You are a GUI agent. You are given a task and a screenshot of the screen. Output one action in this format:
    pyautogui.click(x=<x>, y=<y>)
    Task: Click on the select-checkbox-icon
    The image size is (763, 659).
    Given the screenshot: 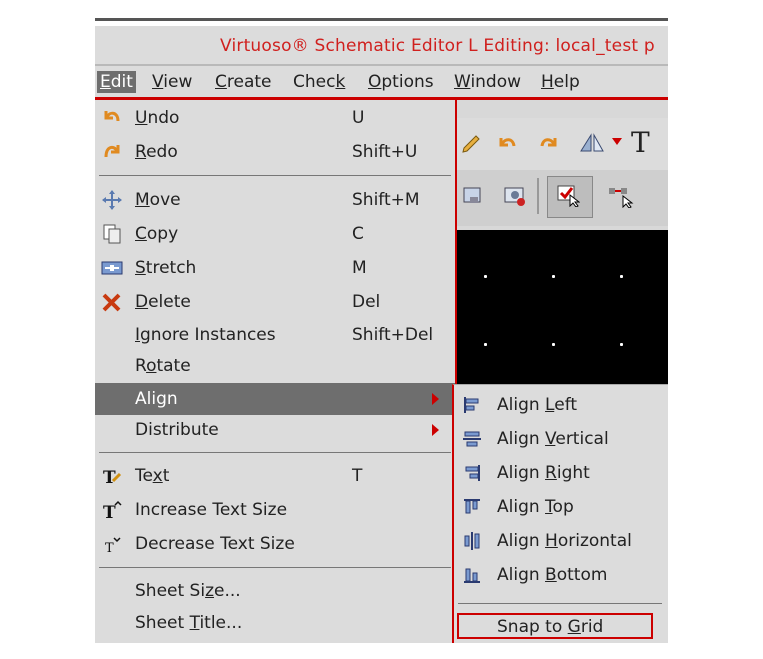 What is the action you would take?
    pyautogui.click(x=568, y=196)
    